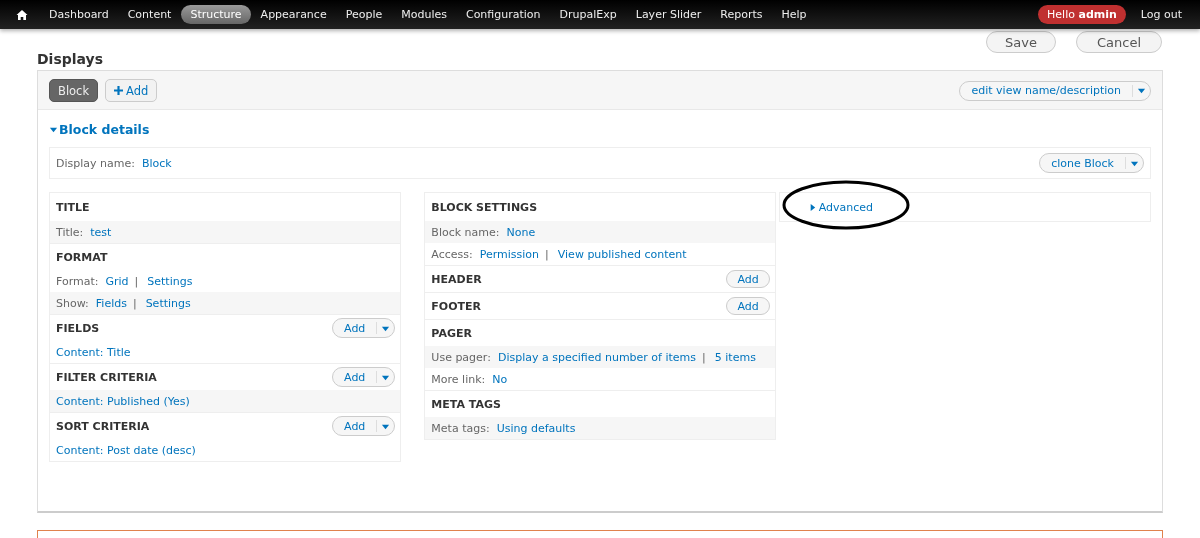  Describe the element at coordinates (73, 207) in the screenshot. I see `section-title: TITLE` at that location.